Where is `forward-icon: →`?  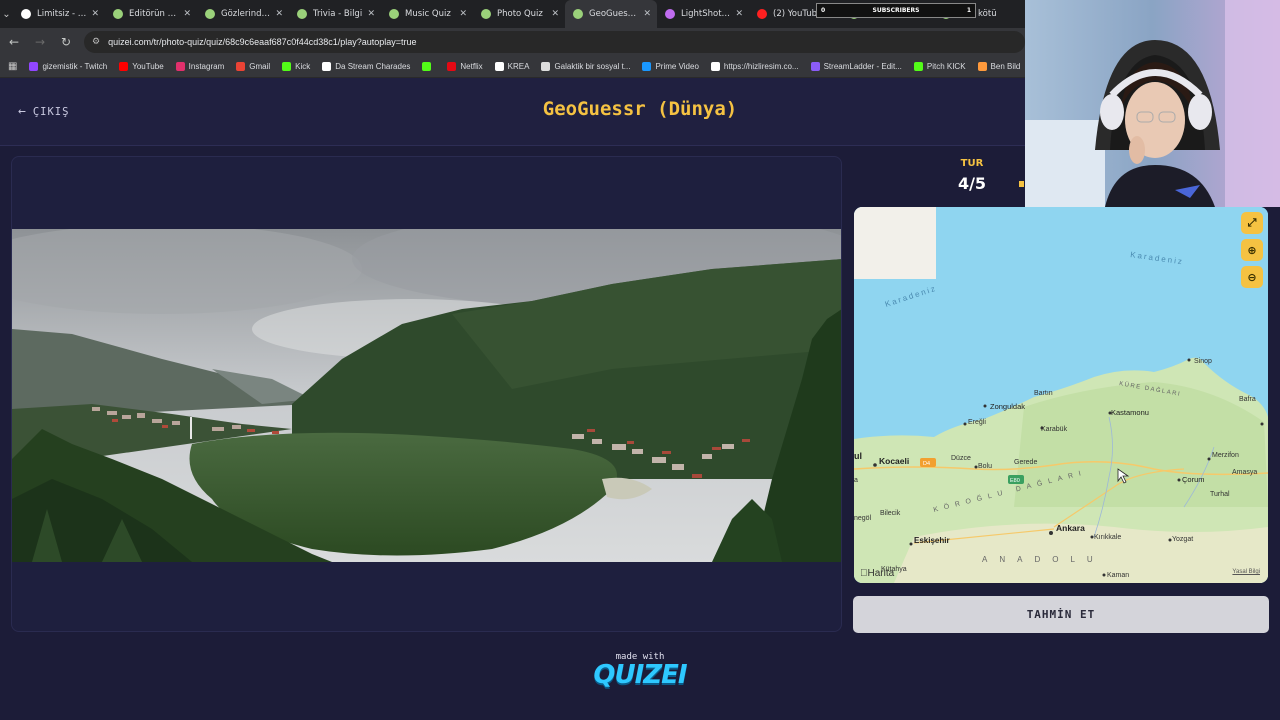
forward-icon: → is located at coordinates (40, 42).